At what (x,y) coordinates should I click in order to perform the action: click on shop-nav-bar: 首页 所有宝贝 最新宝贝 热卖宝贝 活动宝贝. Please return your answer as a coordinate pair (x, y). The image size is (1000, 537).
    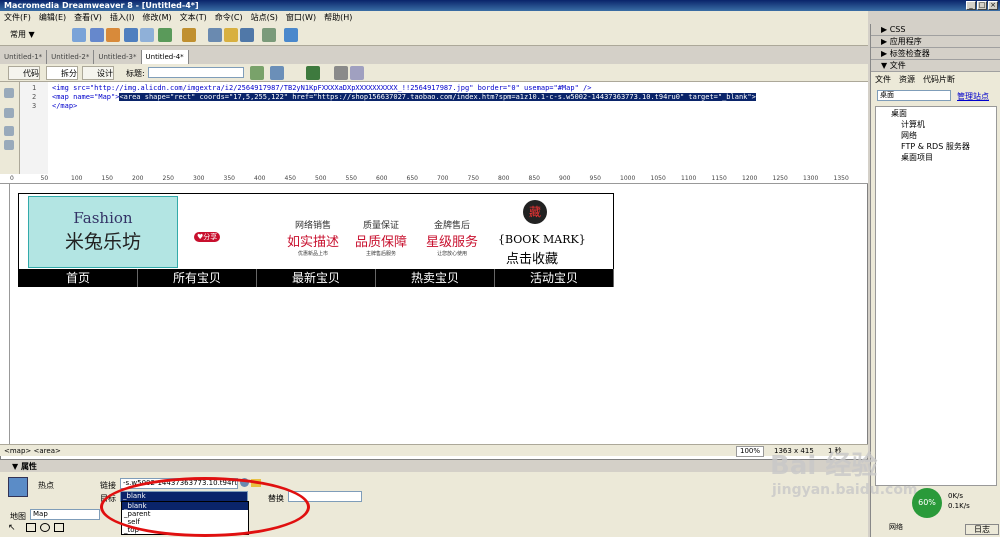
    Looking at the image, I should click on (316, 278).